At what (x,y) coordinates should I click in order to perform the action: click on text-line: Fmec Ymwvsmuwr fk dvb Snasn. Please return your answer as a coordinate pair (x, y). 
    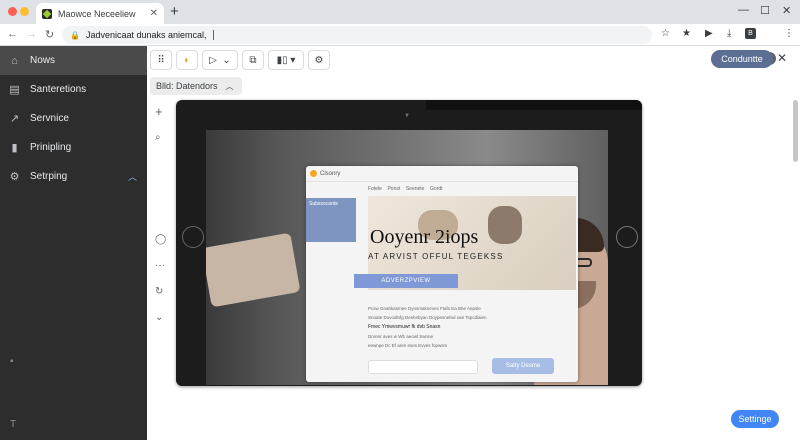
    Looking at the image, I should click on (404, 327).